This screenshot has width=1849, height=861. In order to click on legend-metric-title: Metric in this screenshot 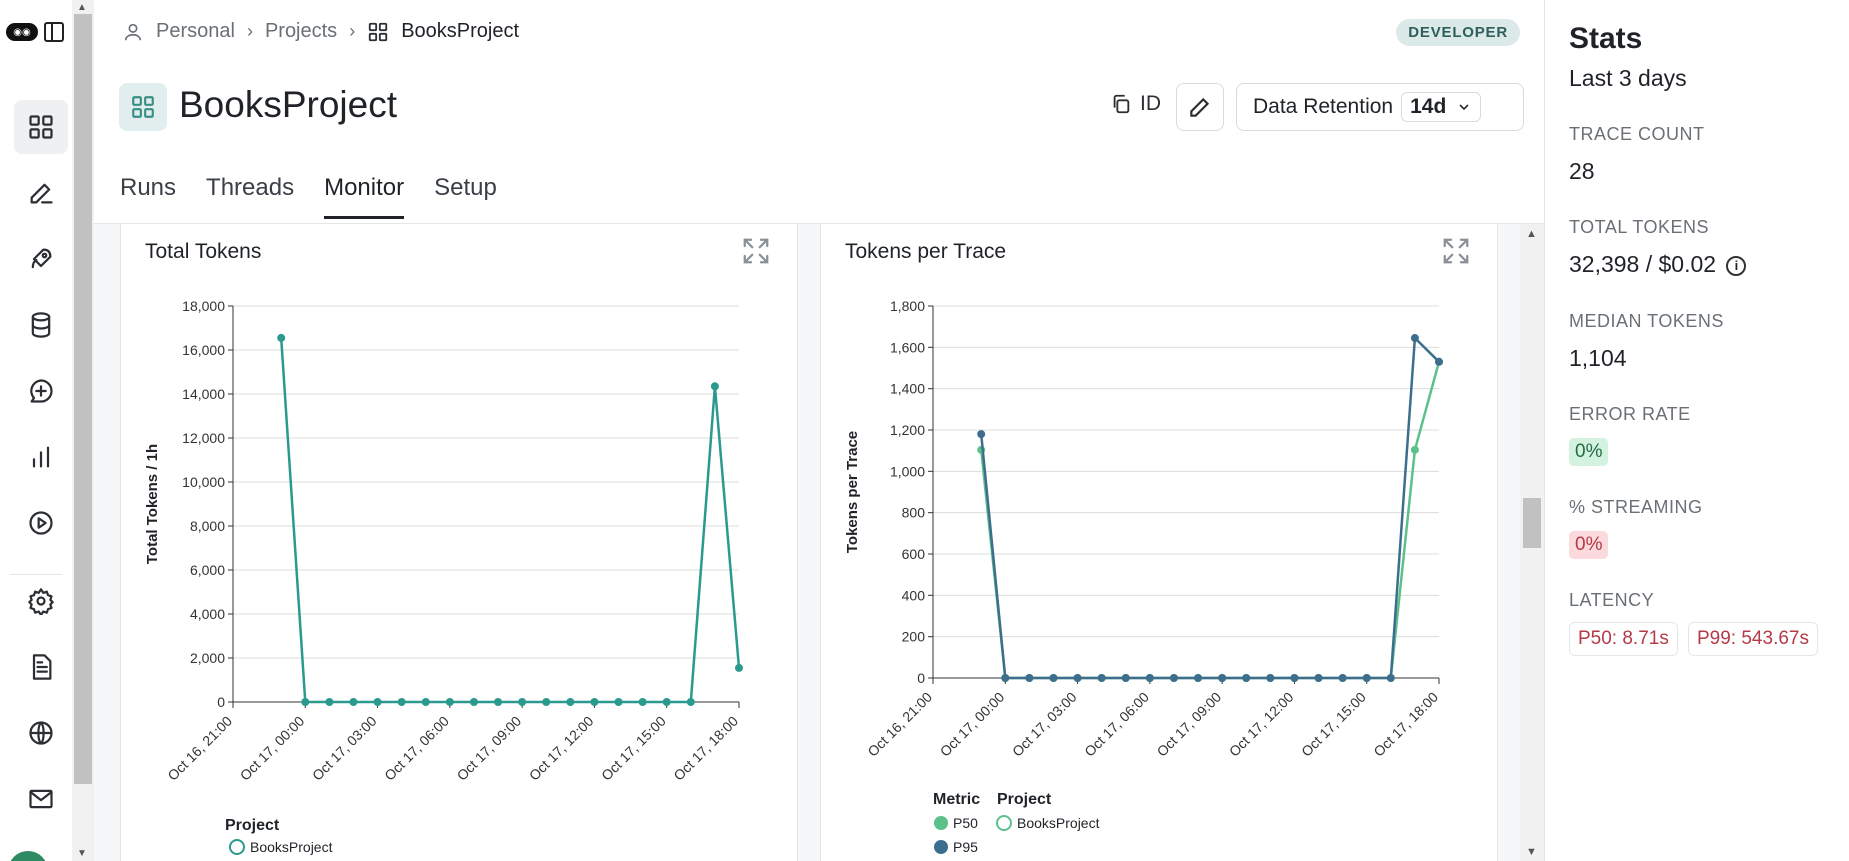, I will do `click(956, 799)`.